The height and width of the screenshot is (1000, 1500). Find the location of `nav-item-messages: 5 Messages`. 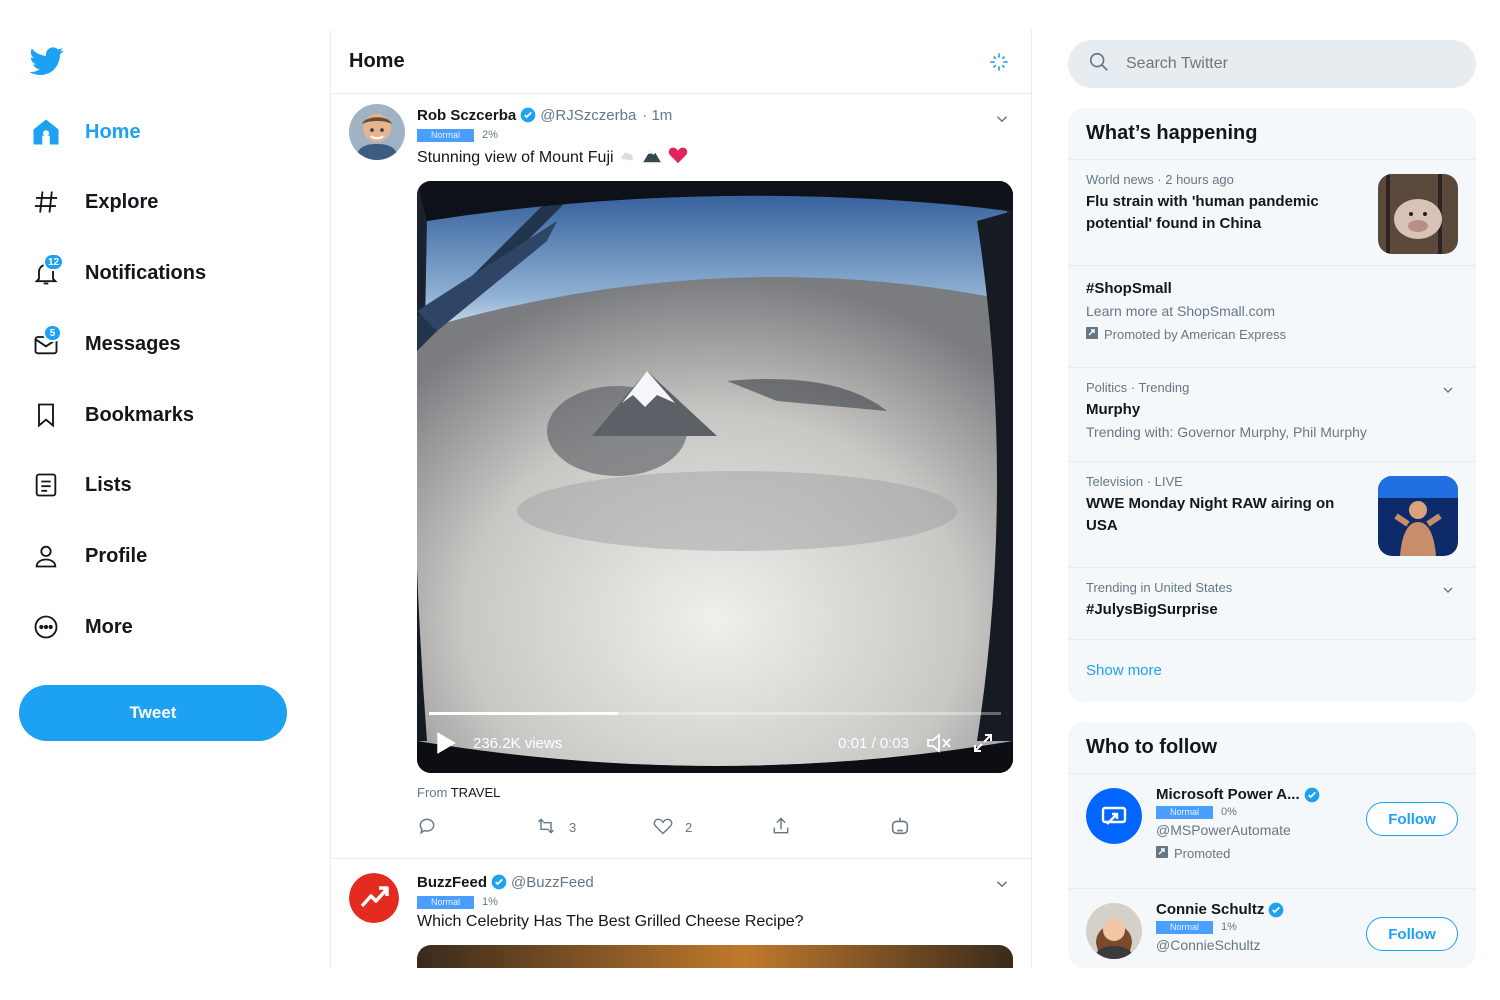

nav-item-messages: 5 Messages is located at coordinates (104, 344).